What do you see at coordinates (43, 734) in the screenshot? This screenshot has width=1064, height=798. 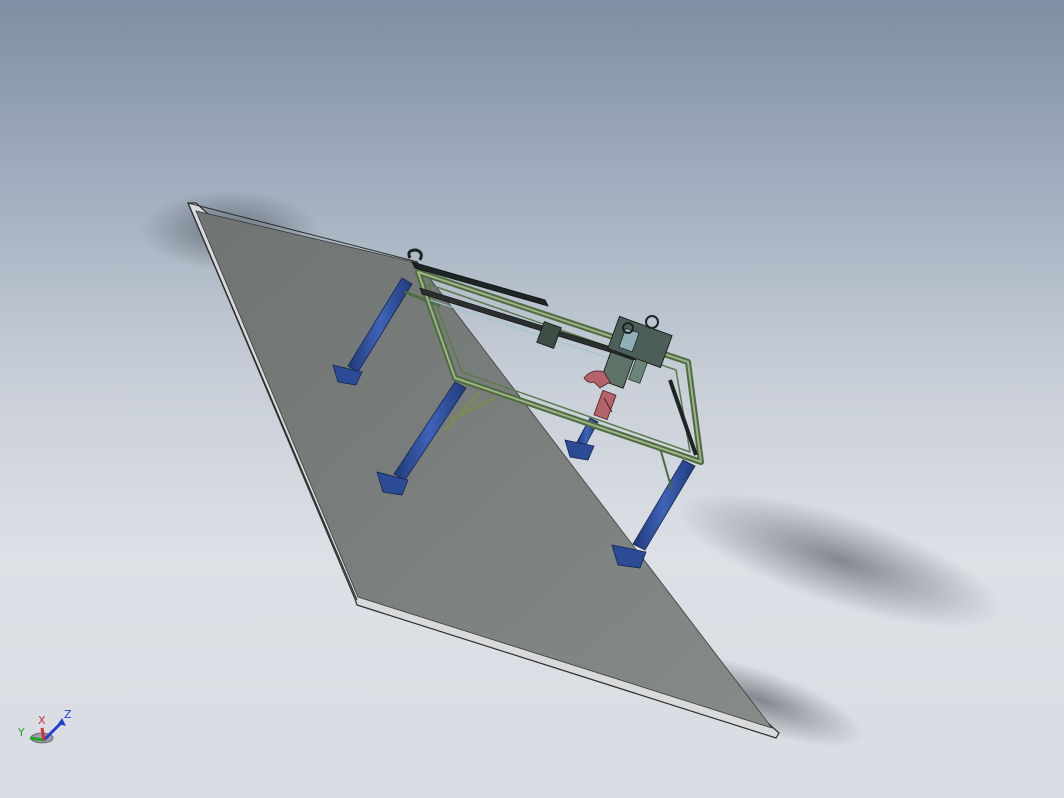 I see `x-axis-line` at bounding box center [43, 734].